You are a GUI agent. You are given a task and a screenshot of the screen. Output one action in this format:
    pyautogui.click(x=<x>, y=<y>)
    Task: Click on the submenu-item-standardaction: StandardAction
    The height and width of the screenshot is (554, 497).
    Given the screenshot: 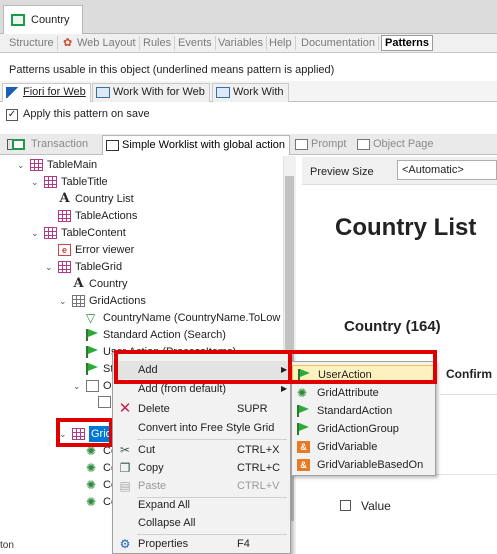 What is the action you would take?
    pyautogui.click(x=363, y=411)
    